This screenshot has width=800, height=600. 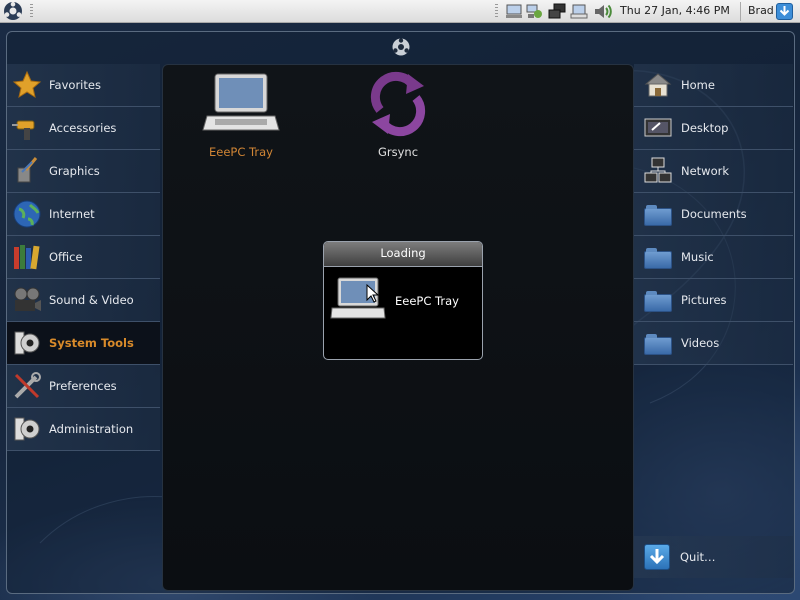 I want to click on desktop-icon, so click(x=658, y=128).